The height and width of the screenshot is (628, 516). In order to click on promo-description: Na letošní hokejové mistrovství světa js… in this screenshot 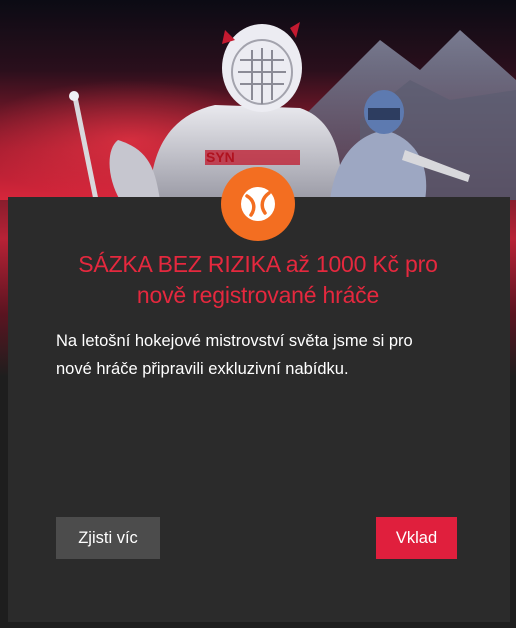, I will do `click(256, 355)`.